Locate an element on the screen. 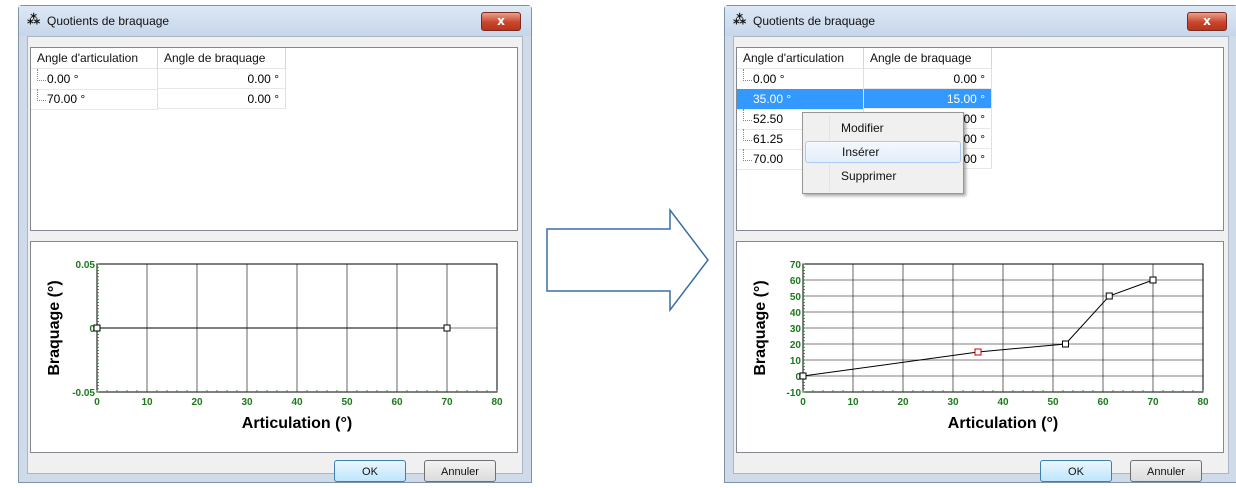 The width and height of the screenshot is (1236, 488). context-menu: Modifier Insérer Supprimer is located at coordinates (883, 153).